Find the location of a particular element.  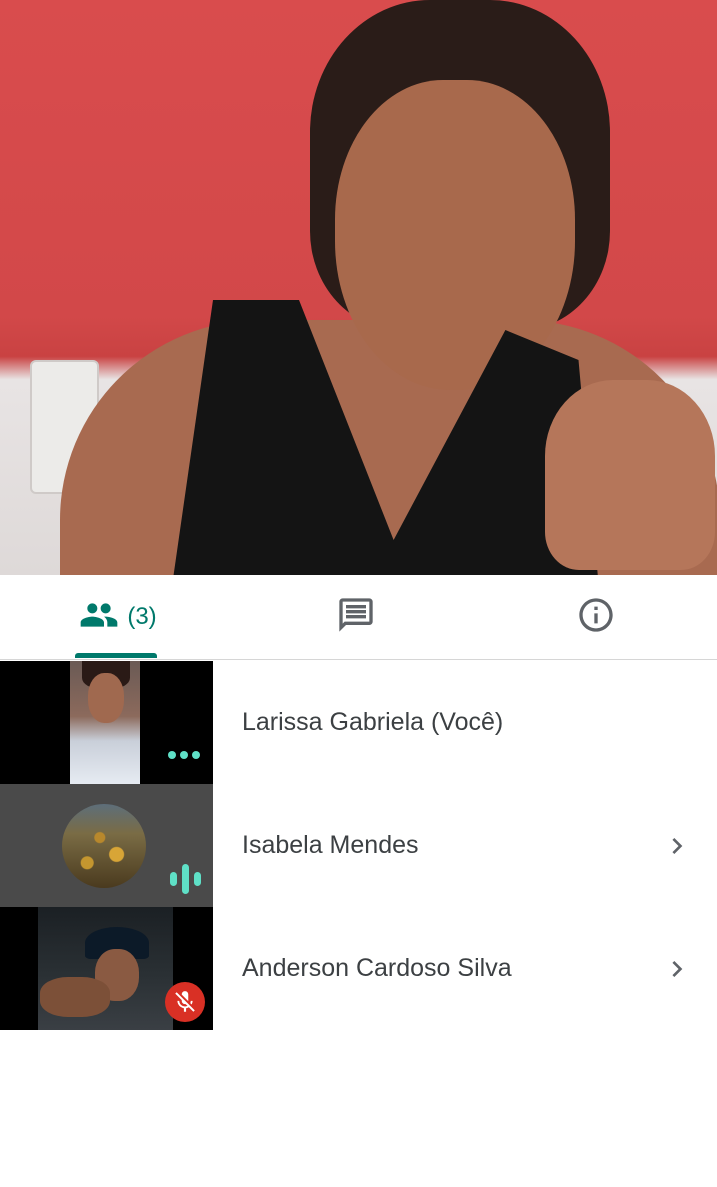

tab-people: (3) is located at coordinates (118, 617).